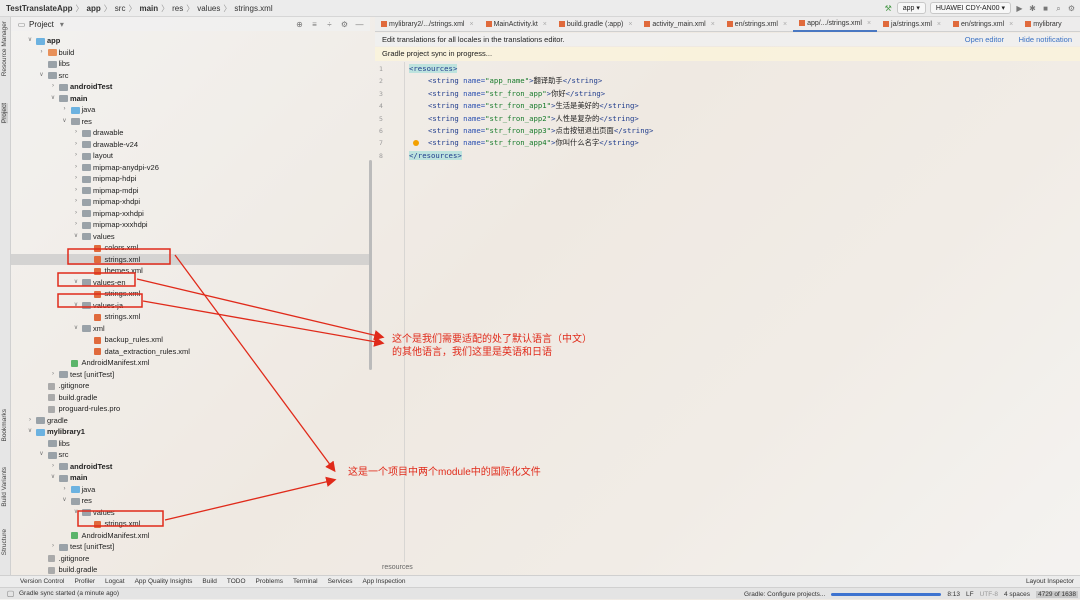  Describe the element at coordinates (190, 53) in the screenshot. I see `tree-item: › build` at that location.